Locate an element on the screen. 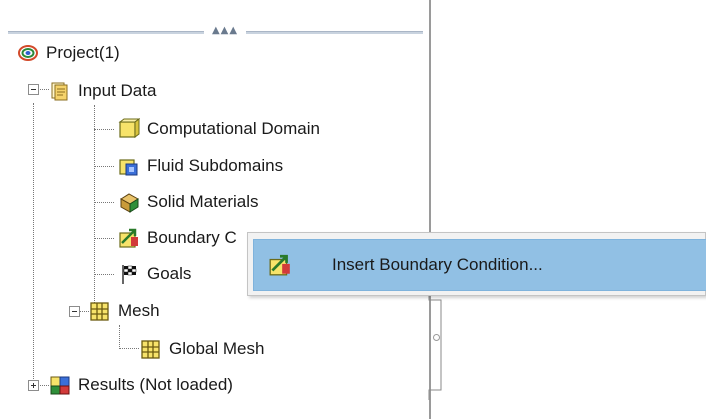 The image size is (706, 419). tree-node-results: Results (Not loaded) is located at coordinates (141, 385).